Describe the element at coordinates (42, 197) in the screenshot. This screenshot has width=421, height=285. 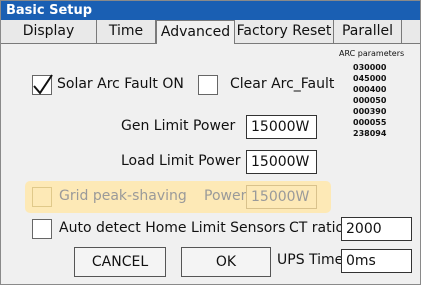
I see `grid-peak-shaving-checkbox` at that location.